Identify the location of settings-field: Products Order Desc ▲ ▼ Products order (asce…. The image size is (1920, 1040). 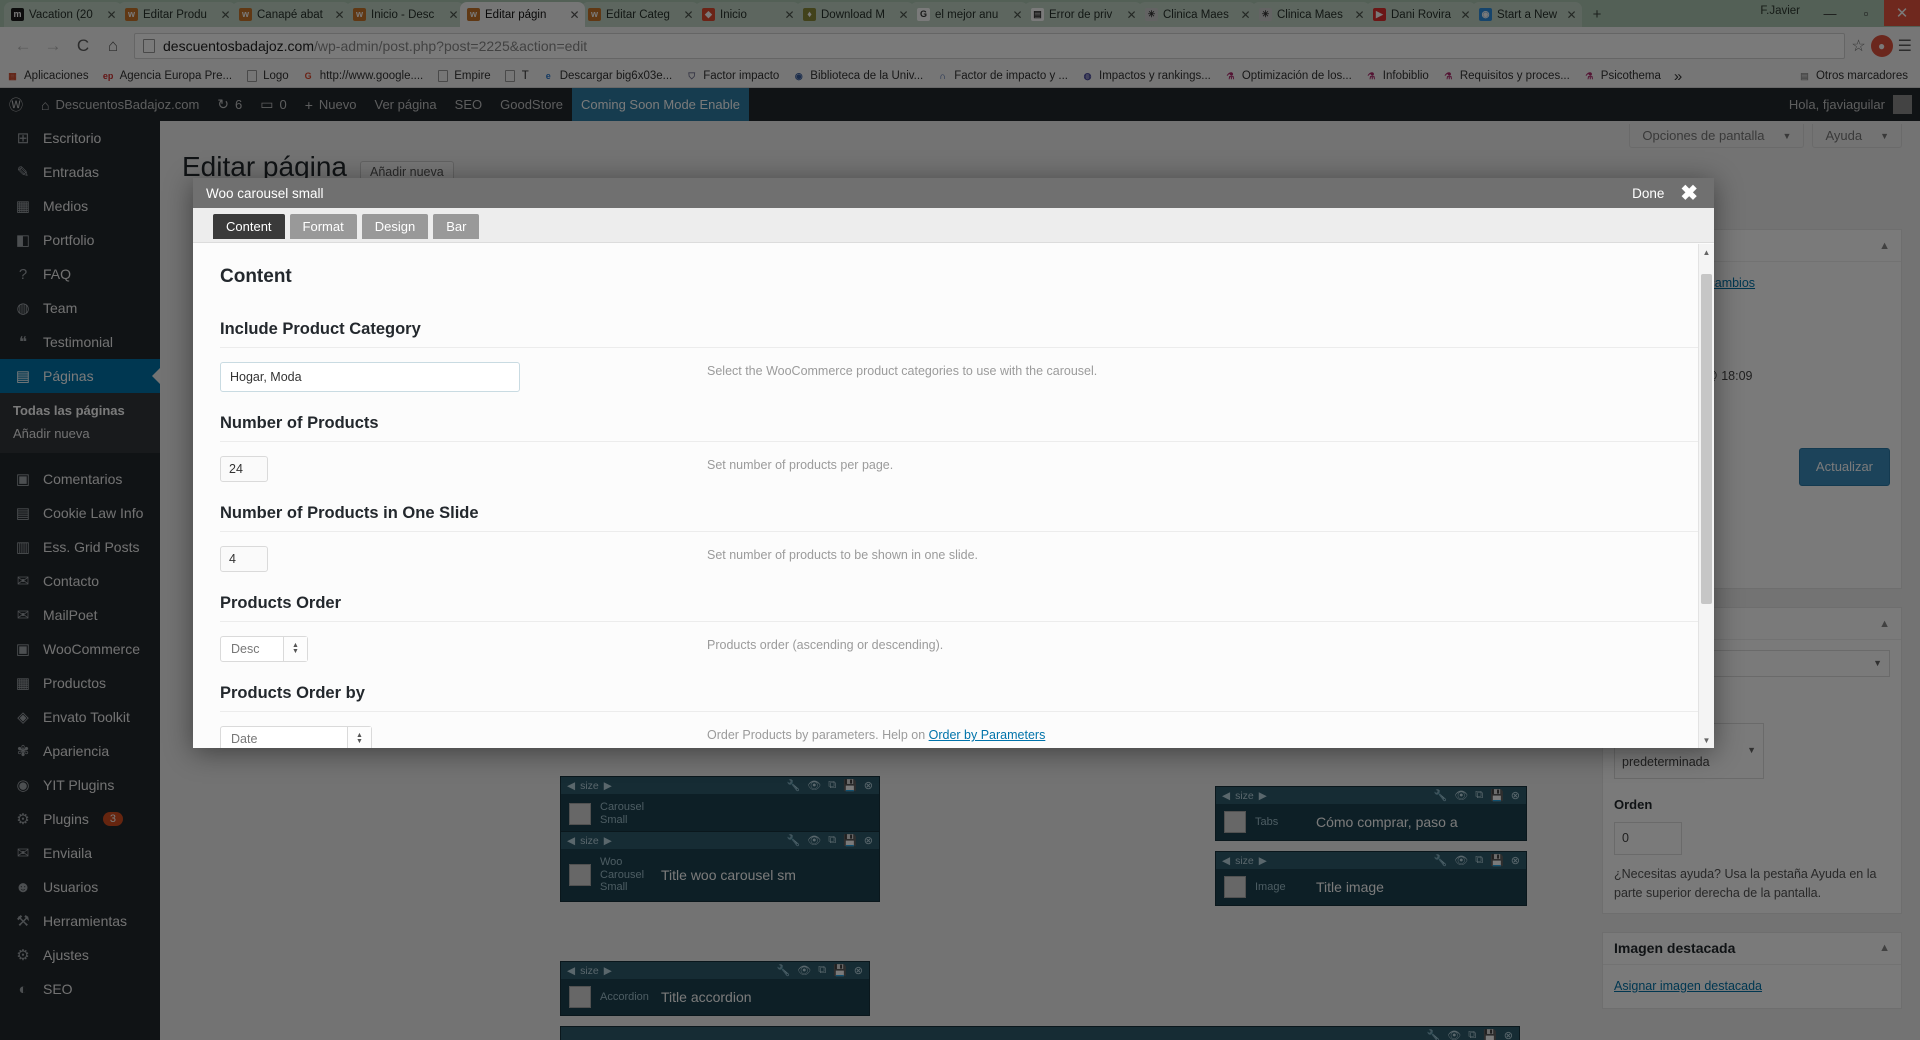
(945, 639).